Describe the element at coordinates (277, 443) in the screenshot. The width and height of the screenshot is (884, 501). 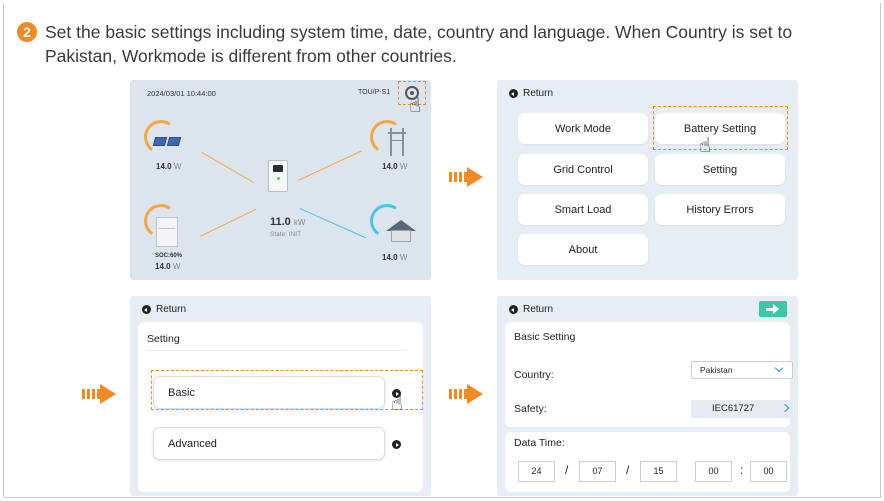
I see `advanced-row: Advanced` at that location.